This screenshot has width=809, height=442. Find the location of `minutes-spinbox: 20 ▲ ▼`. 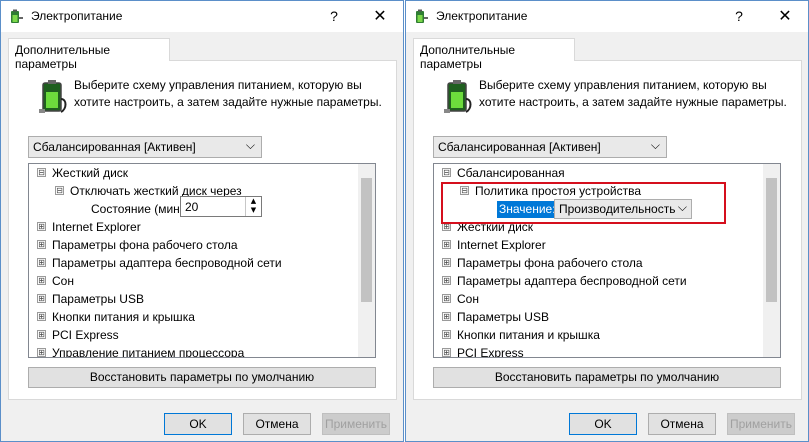

minutes-spinbox: 20 ▲ ▼ is located at coordinates (221, 206).